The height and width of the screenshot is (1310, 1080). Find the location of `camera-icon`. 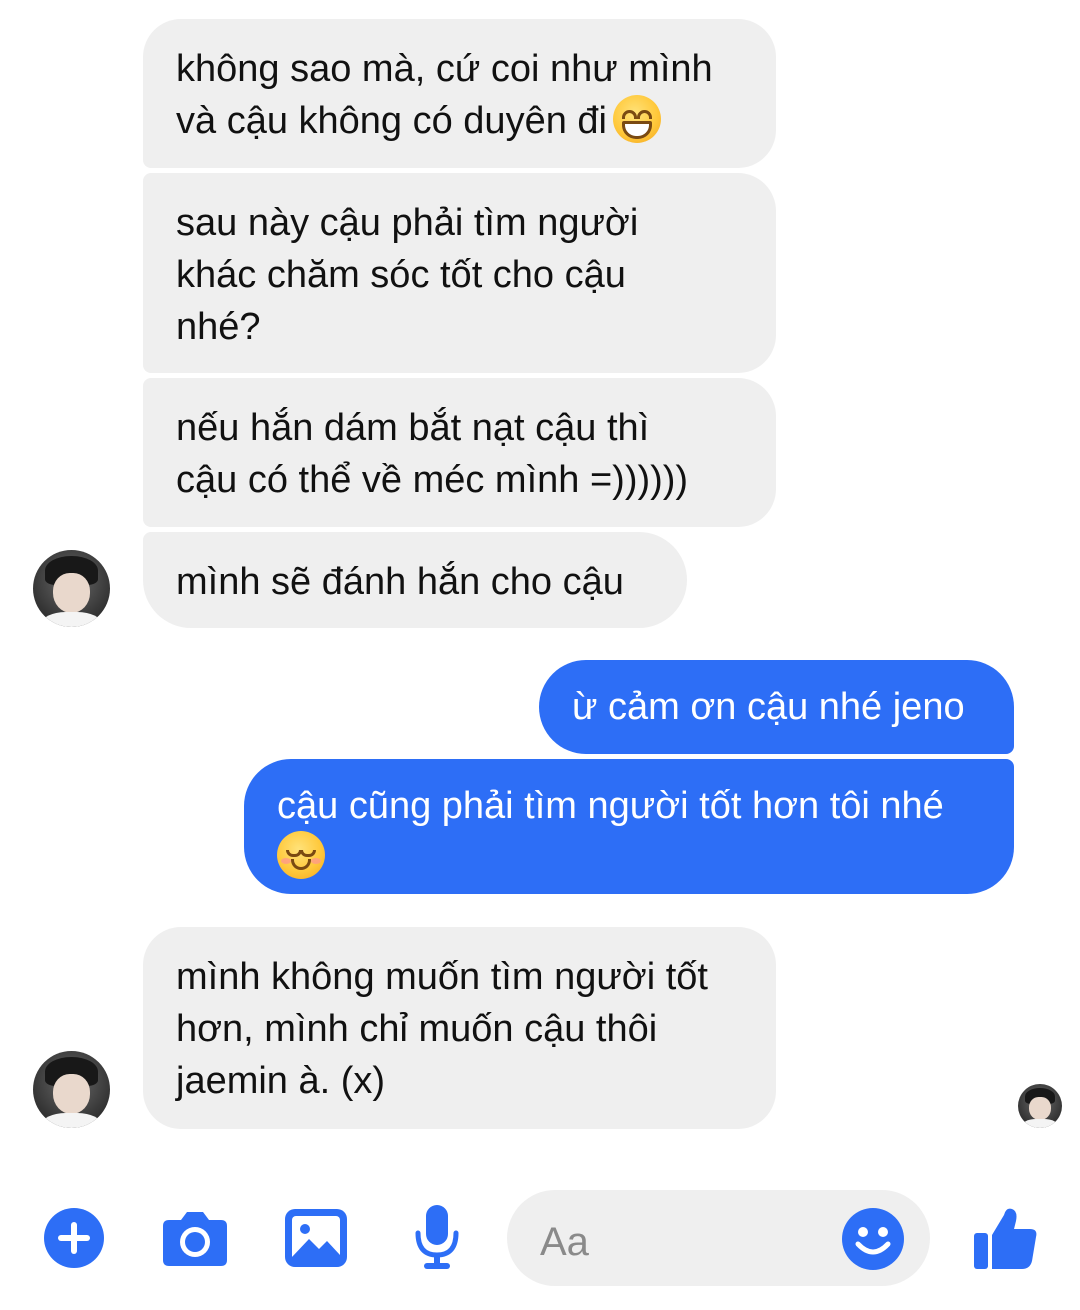

camera-icon is located at coordinates (195, 1238).